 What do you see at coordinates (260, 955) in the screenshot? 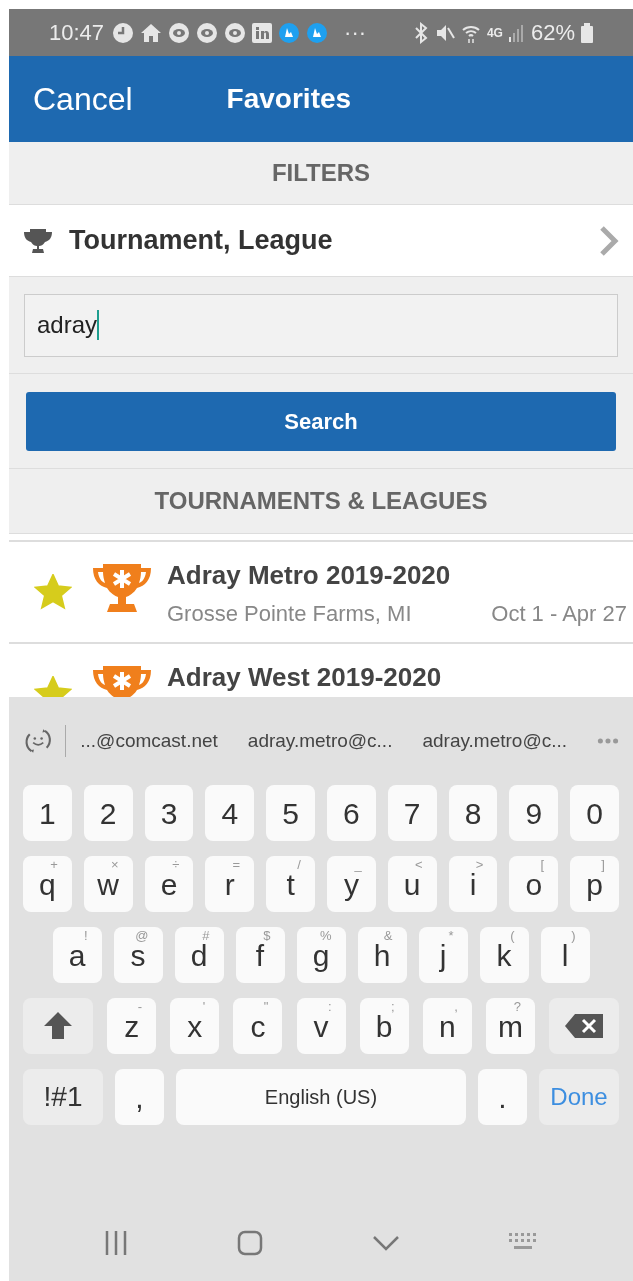
I see `keyboard-key: f $` at bounding box center [260, 955].